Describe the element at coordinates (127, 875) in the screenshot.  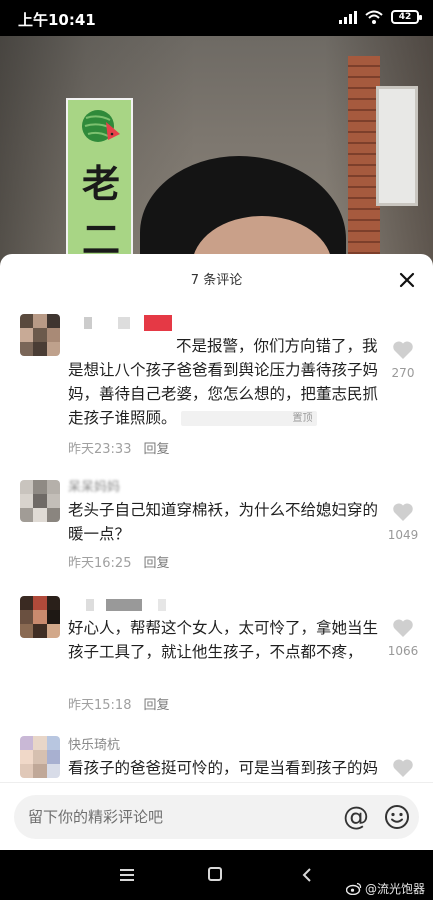
I see `recent-apps-icon` at that location.